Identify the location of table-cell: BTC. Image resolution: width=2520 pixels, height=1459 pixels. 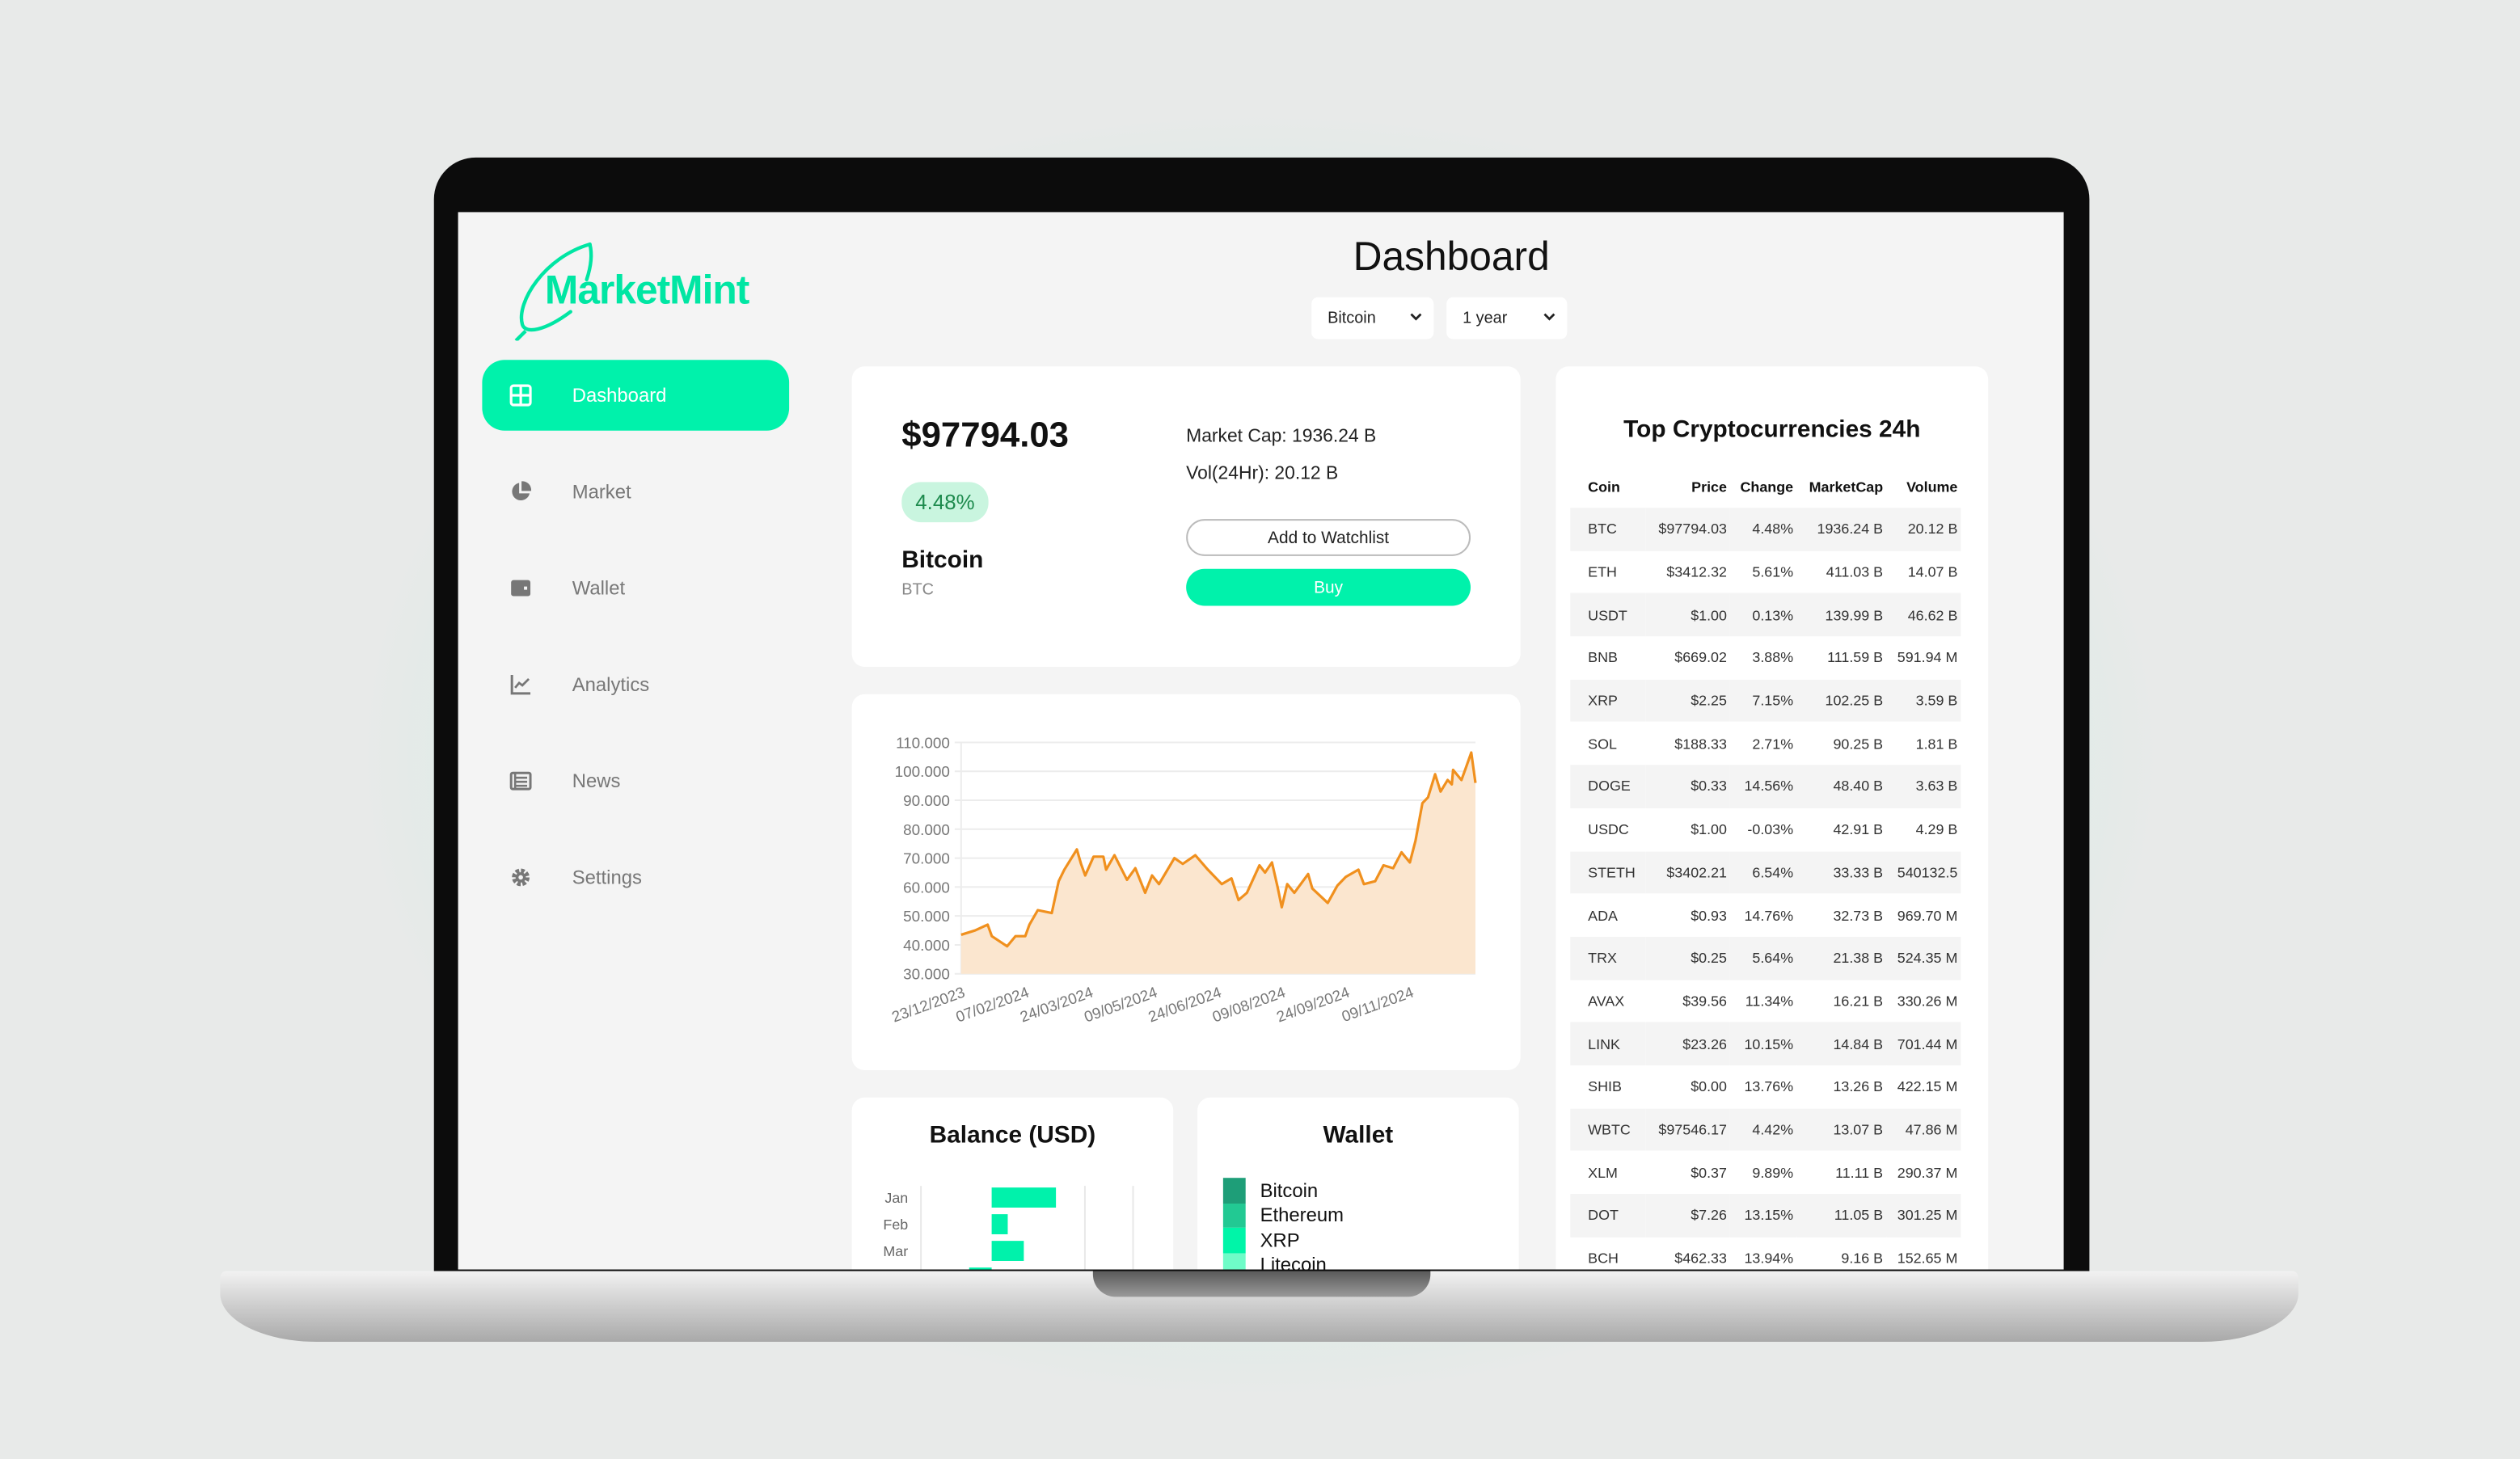
(1602, 529).